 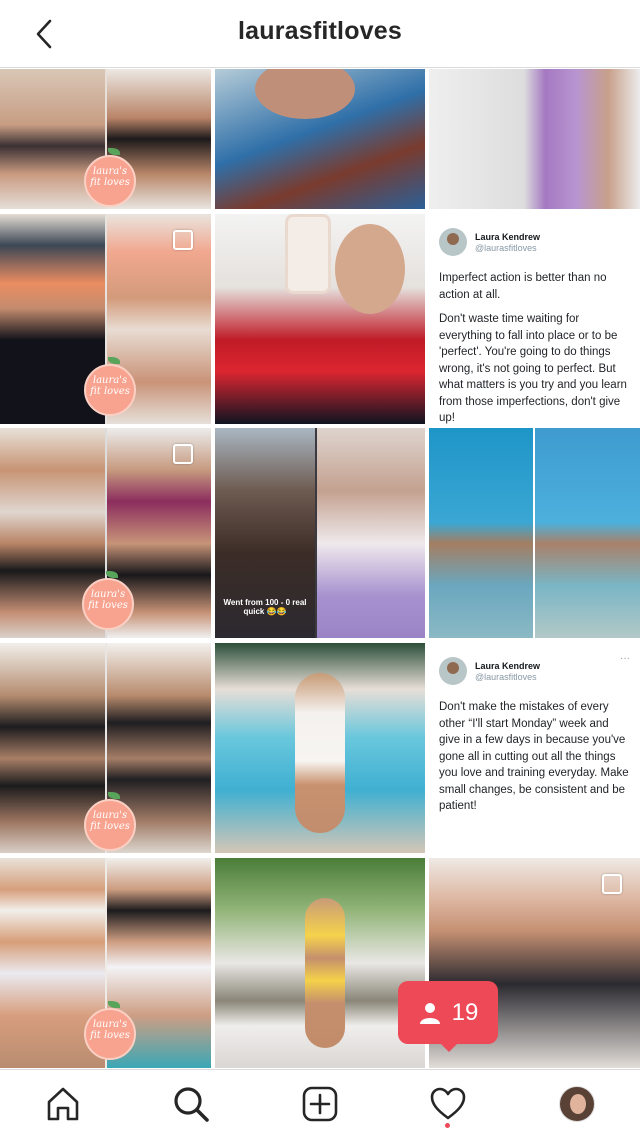 I want to click on nav-search, so click(x=191, y=1104).